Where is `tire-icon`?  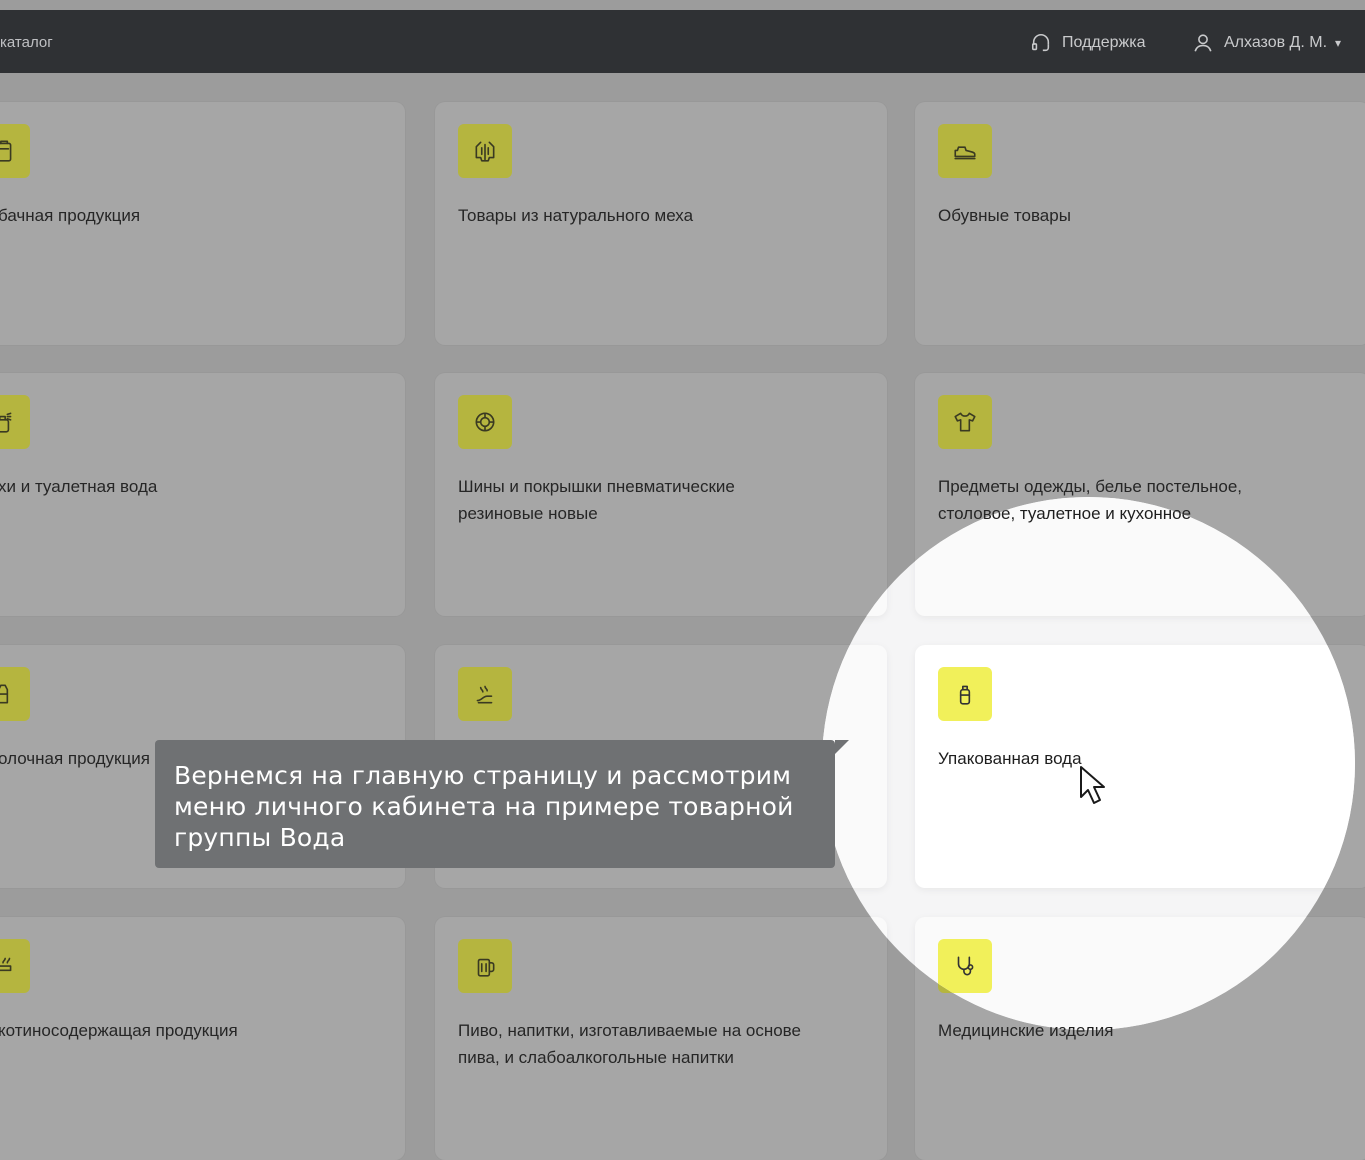 tire-icon is located at coordinates (485, 422).